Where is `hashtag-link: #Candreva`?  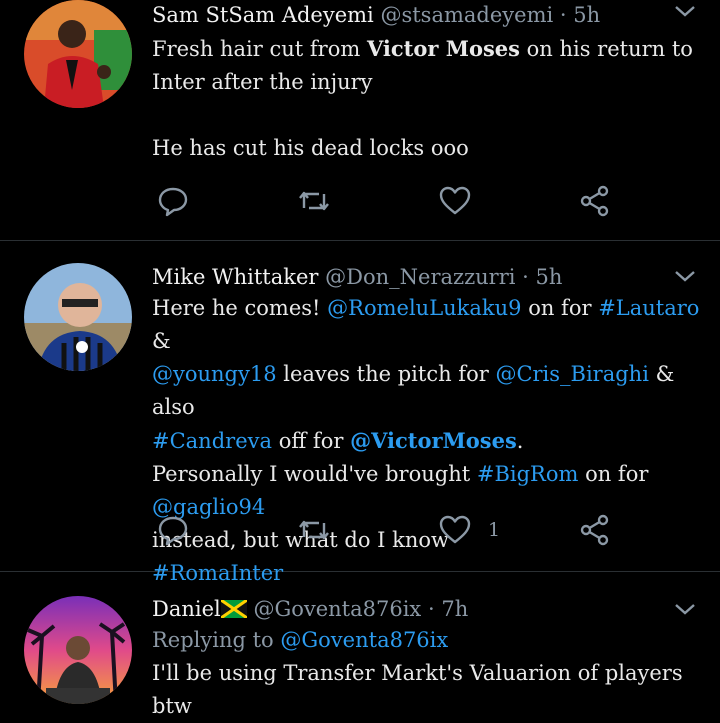 hashtag-link: #Candreva is located at coordinates (212, 441).